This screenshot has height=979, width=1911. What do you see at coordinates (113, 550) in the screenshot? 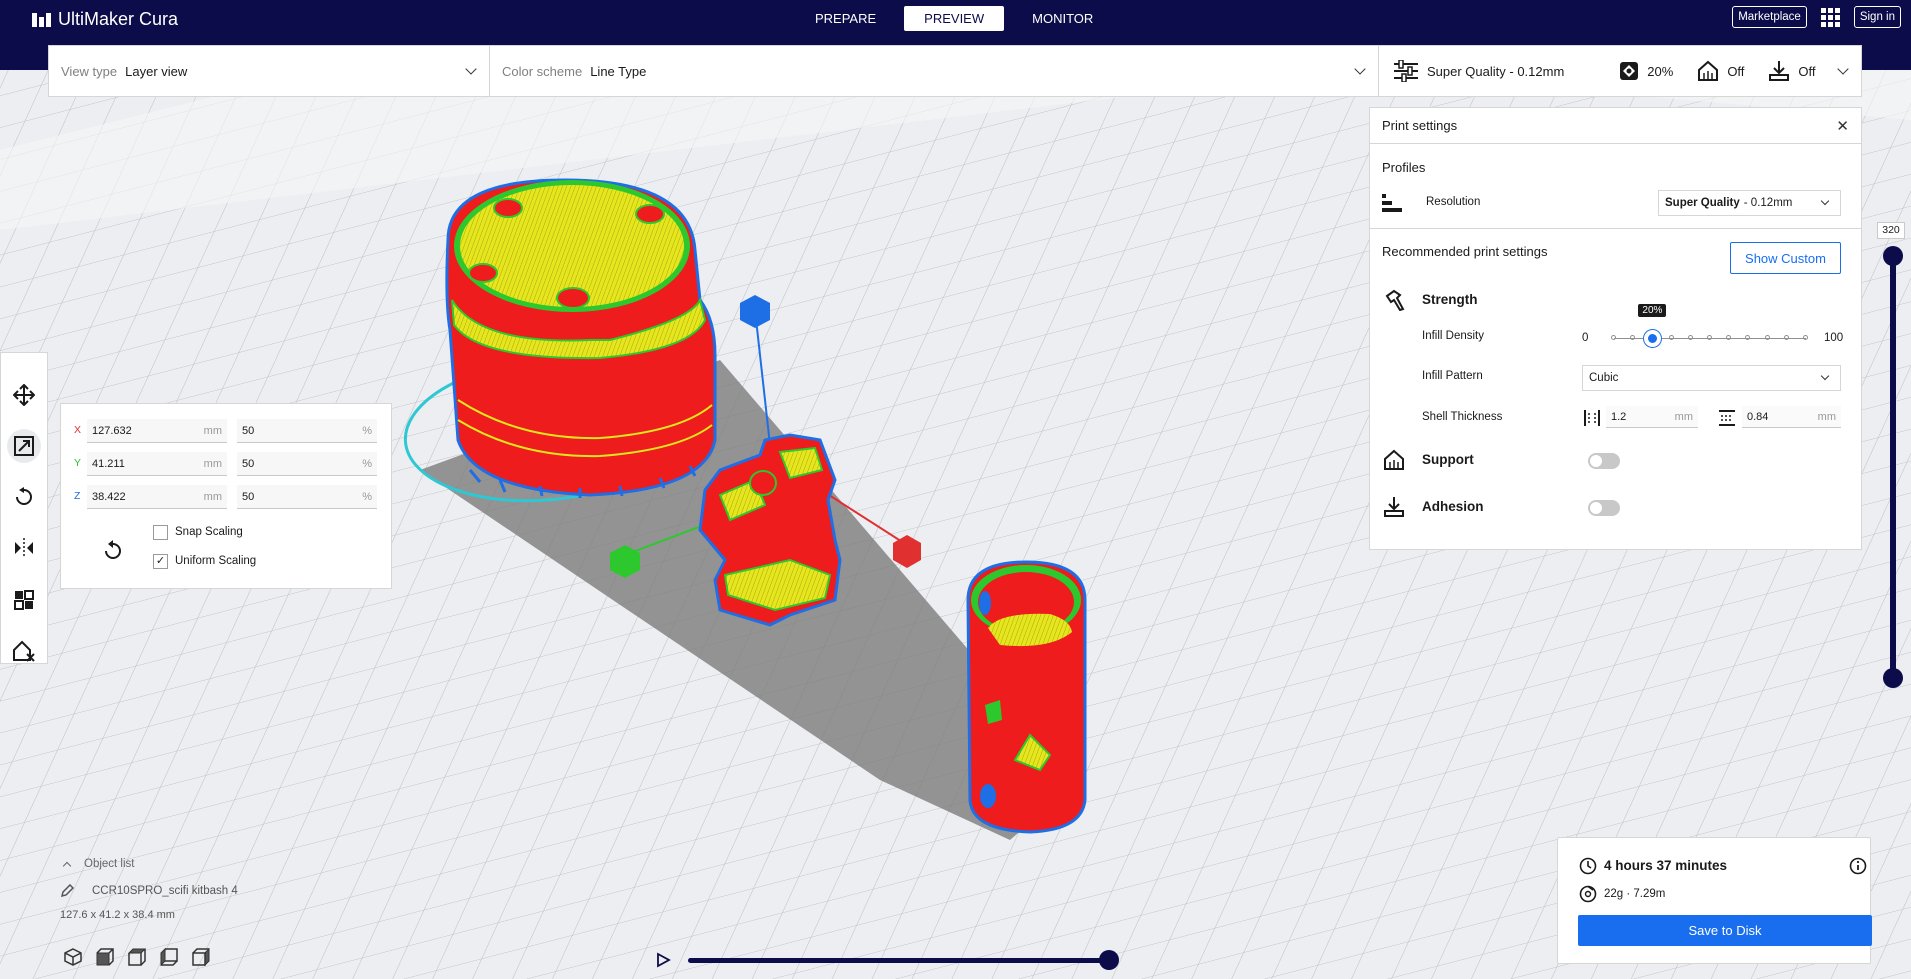
I see `reset-scale-icon` at bounding box center [113, 550].